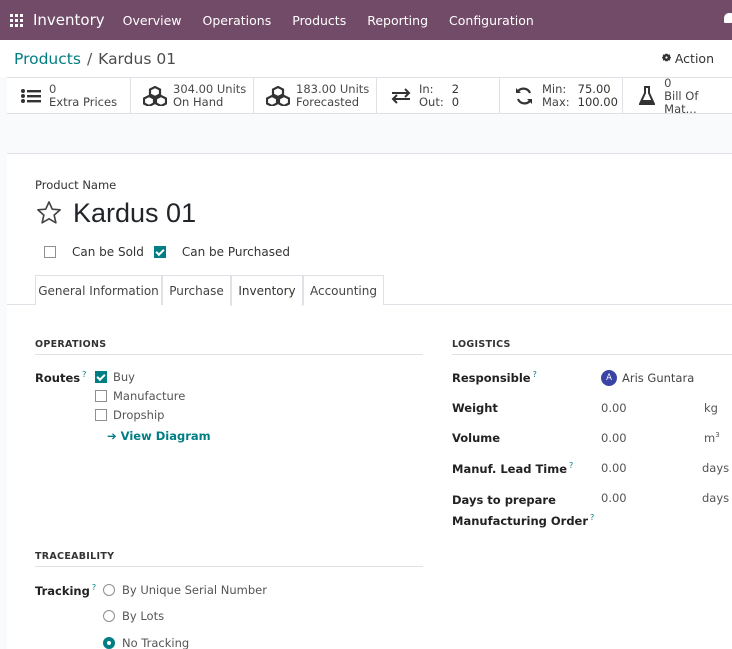 This screenshot has height=649, width=732. Describe the element at coordinates (47, 59) in the screenshot. I see `breadcrumb-products: Products` at that location.